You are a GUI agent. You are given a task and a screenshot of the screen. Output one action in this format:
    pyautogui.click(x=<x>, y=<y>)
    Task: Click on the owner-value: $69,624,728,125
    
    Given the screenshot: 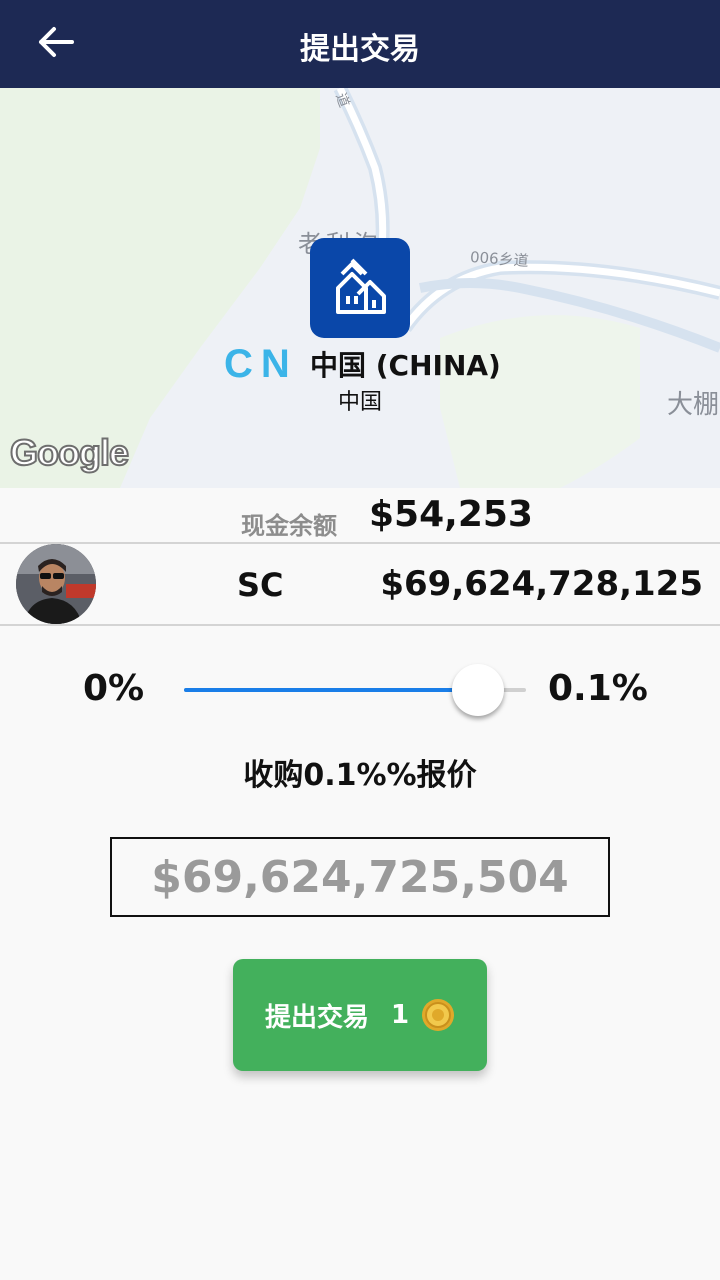 What is the action you would take?
    pyautogui.click(x=541, y=584)
    